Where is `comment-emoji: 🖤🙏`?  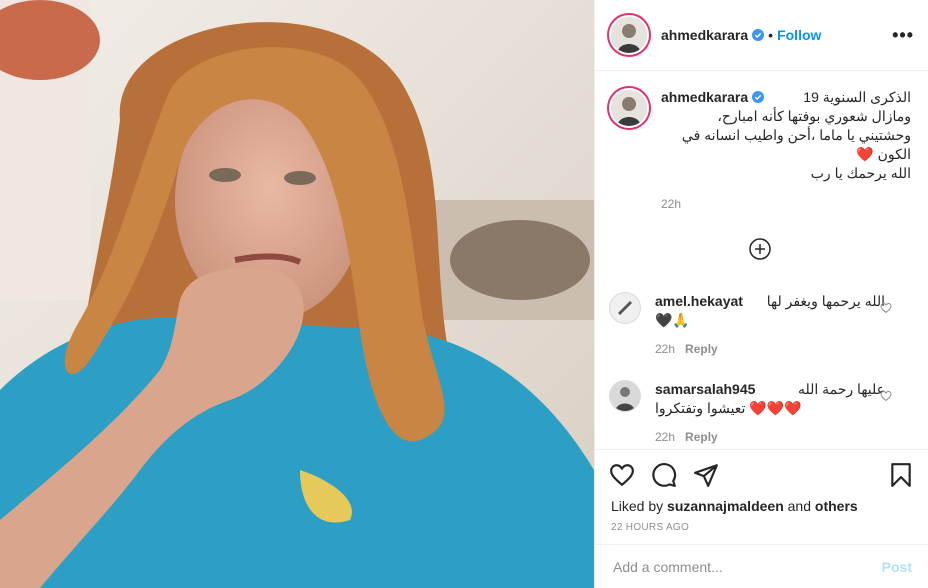
comment-emoji: 🖤🙏 is located at coordinates (672, 320).